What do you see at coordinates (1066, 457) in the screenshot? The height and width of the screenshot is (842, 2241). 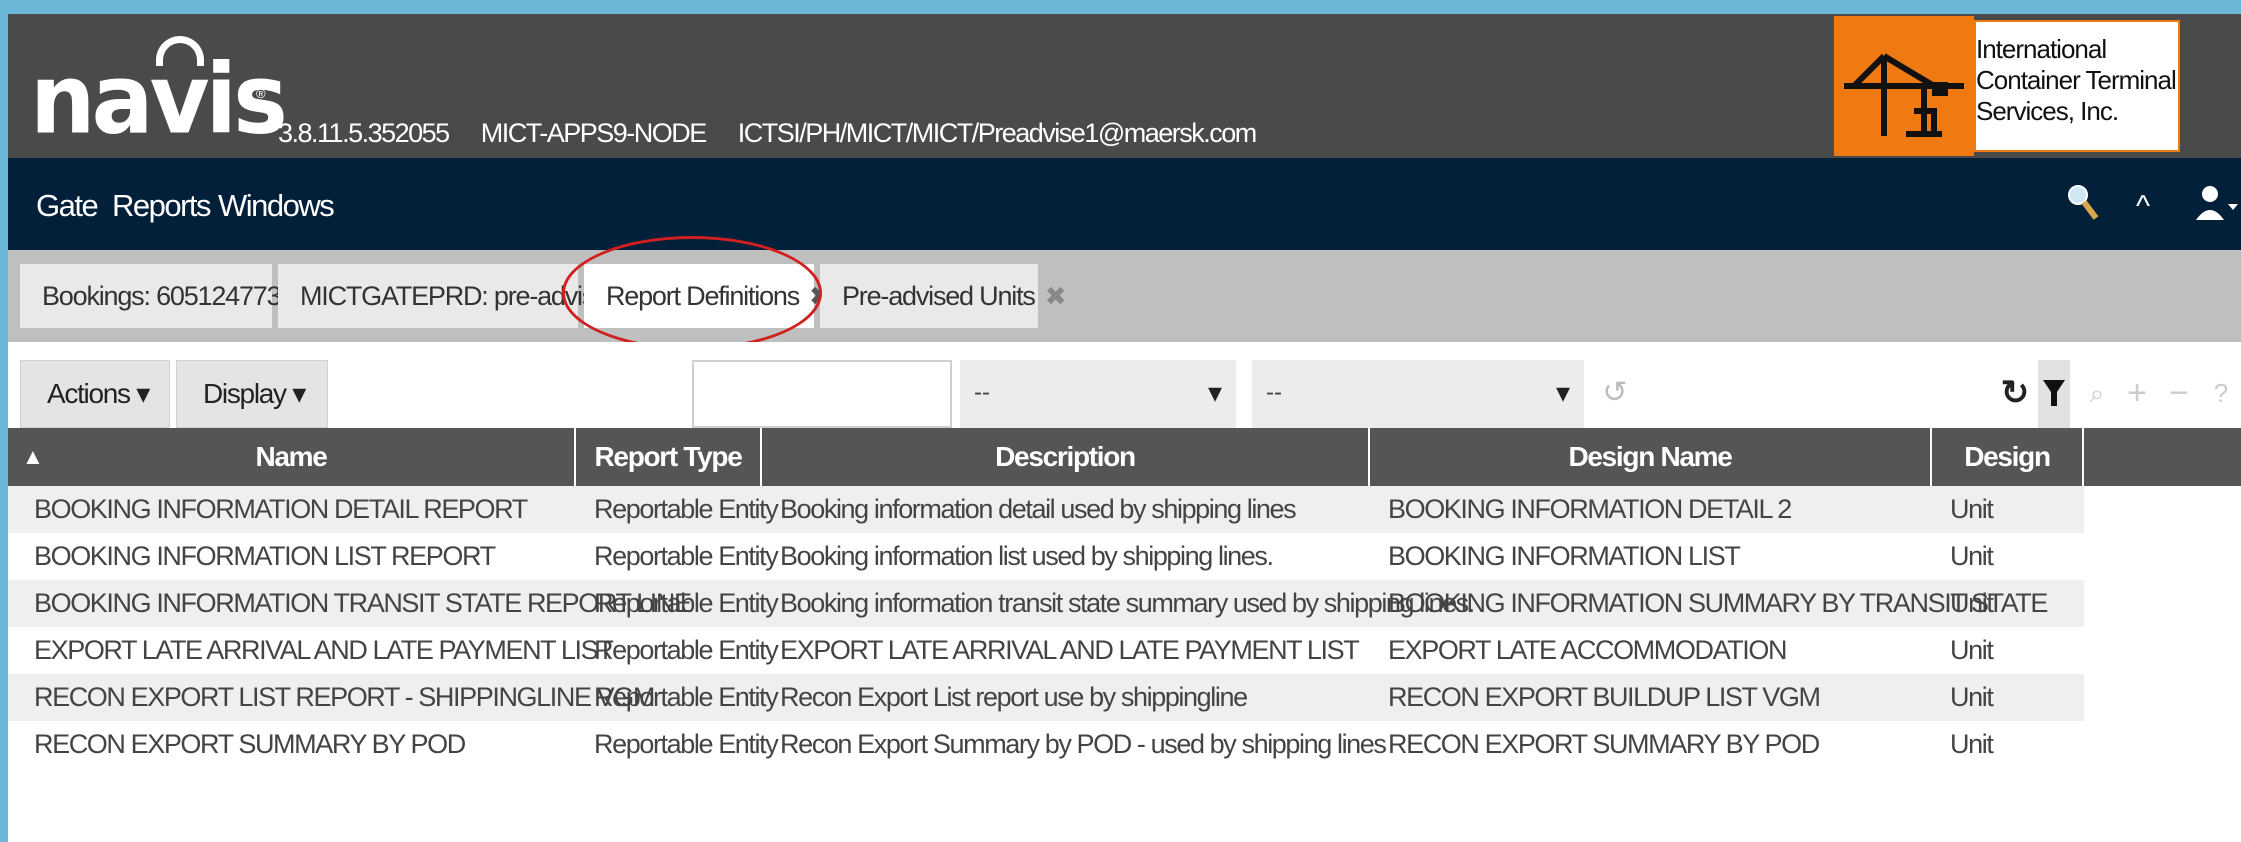 I see `column-header-description: Description` at bounding box center [1066, 457].